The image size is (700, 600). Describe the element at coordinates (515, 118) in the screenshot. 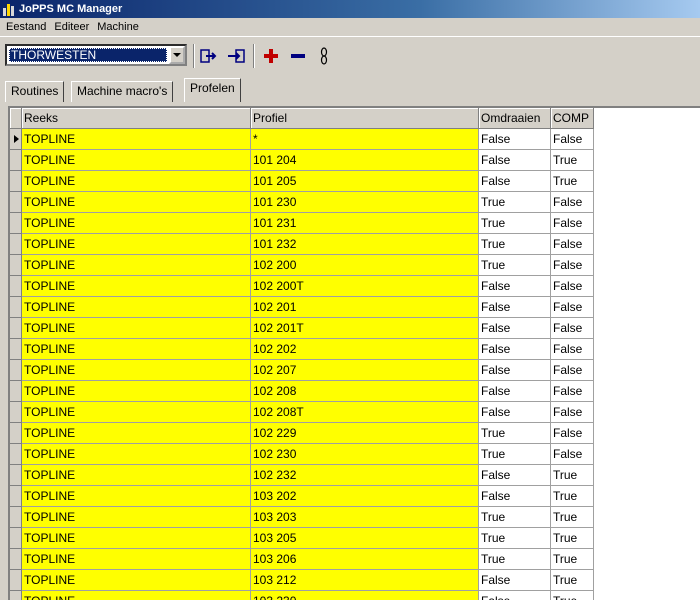

I see `column-header-omdraaien: Omdraaien` at that location.